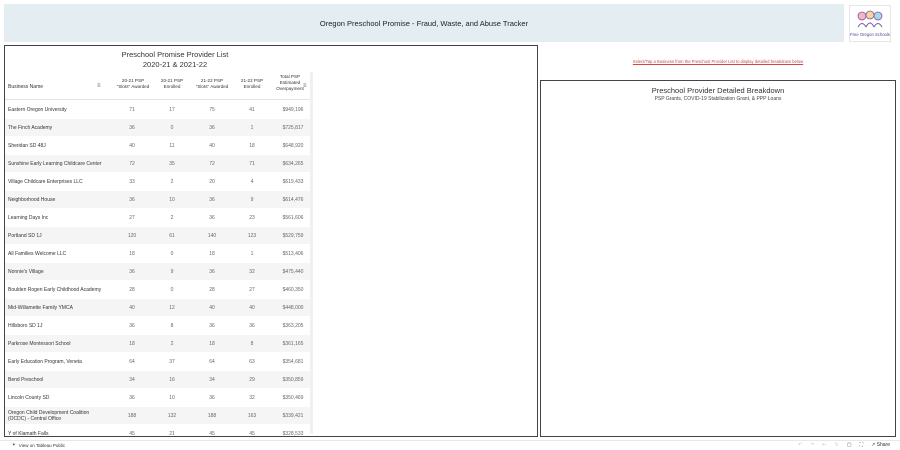  What do you see at coordinates (30, 128) in the screenshot?
I see `business-name-cell: The Finch Academy` at bounding box center [30, 128].